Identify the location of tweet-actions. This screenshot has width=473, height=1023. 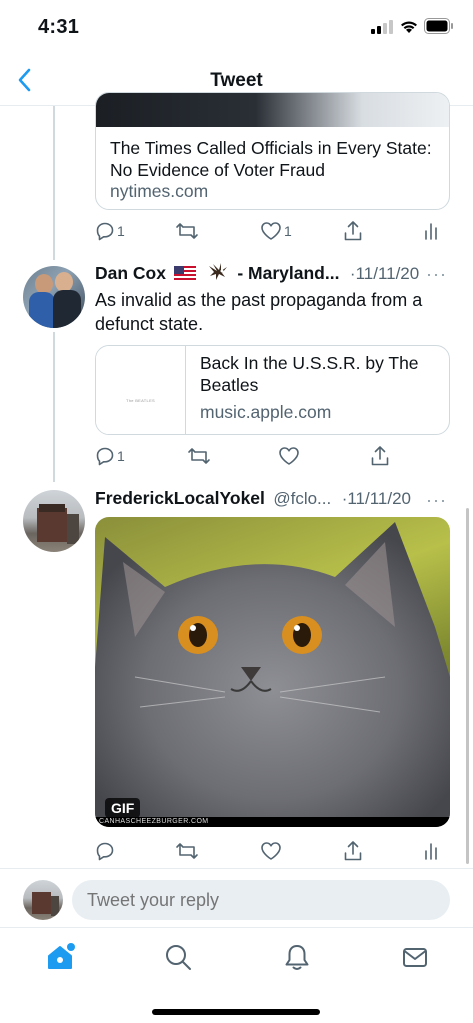
(270, 851).